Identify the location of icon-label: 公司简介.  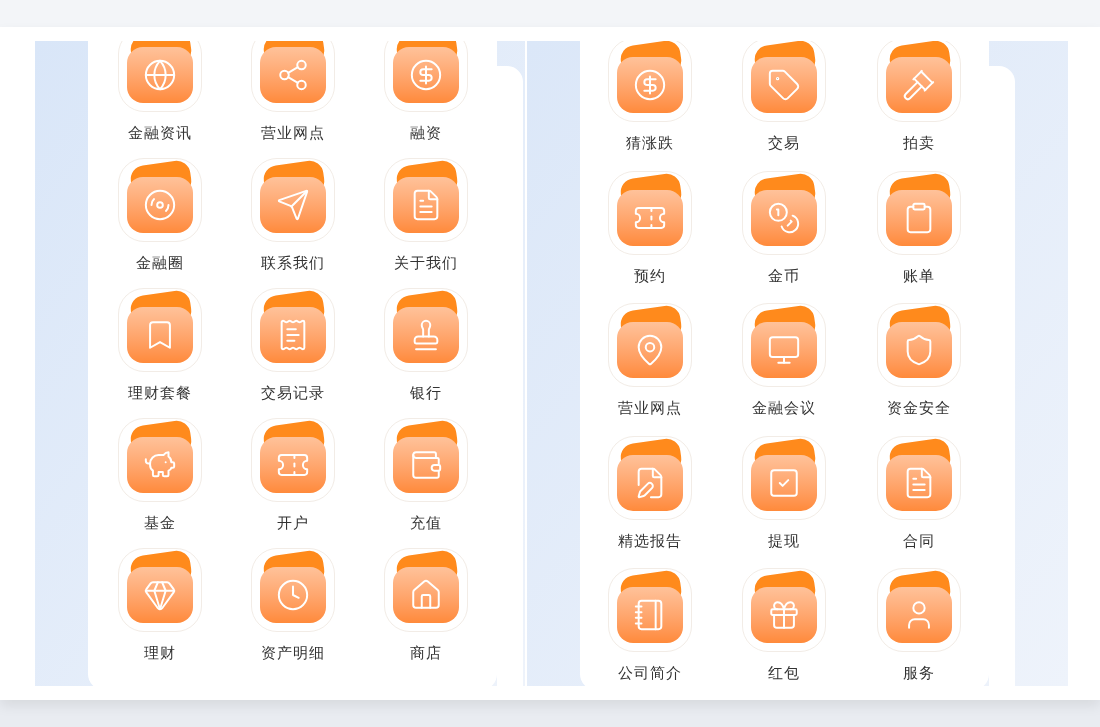
(650, 673).